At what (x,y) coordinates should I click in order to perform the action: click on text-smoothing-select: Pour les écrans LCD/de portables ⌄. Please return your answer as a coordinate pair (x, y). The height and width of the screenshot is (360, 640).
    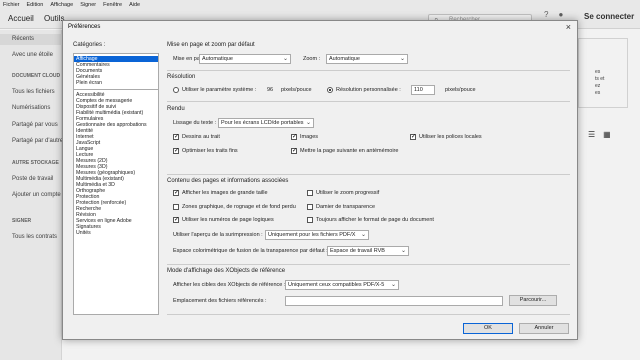
    Looking at the image, I should click on (266, 123).